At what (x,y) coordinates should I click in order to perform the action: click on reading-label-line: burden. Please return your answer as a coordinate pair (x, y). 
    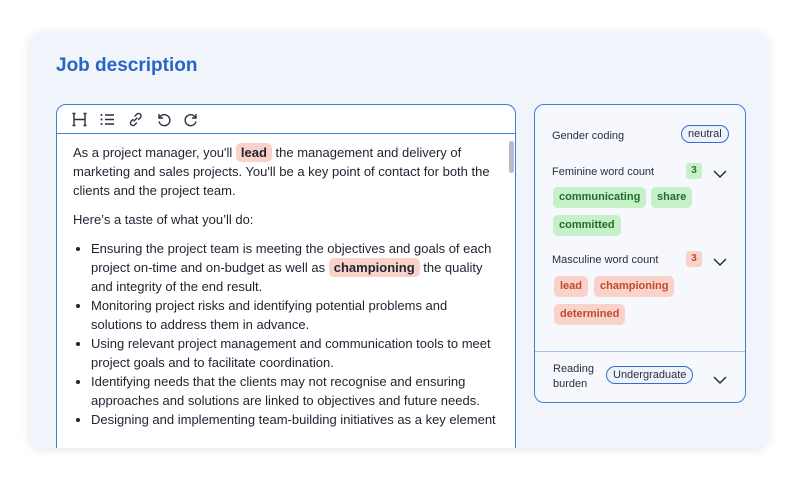
    Looking at the image, I should click on (570, 384).